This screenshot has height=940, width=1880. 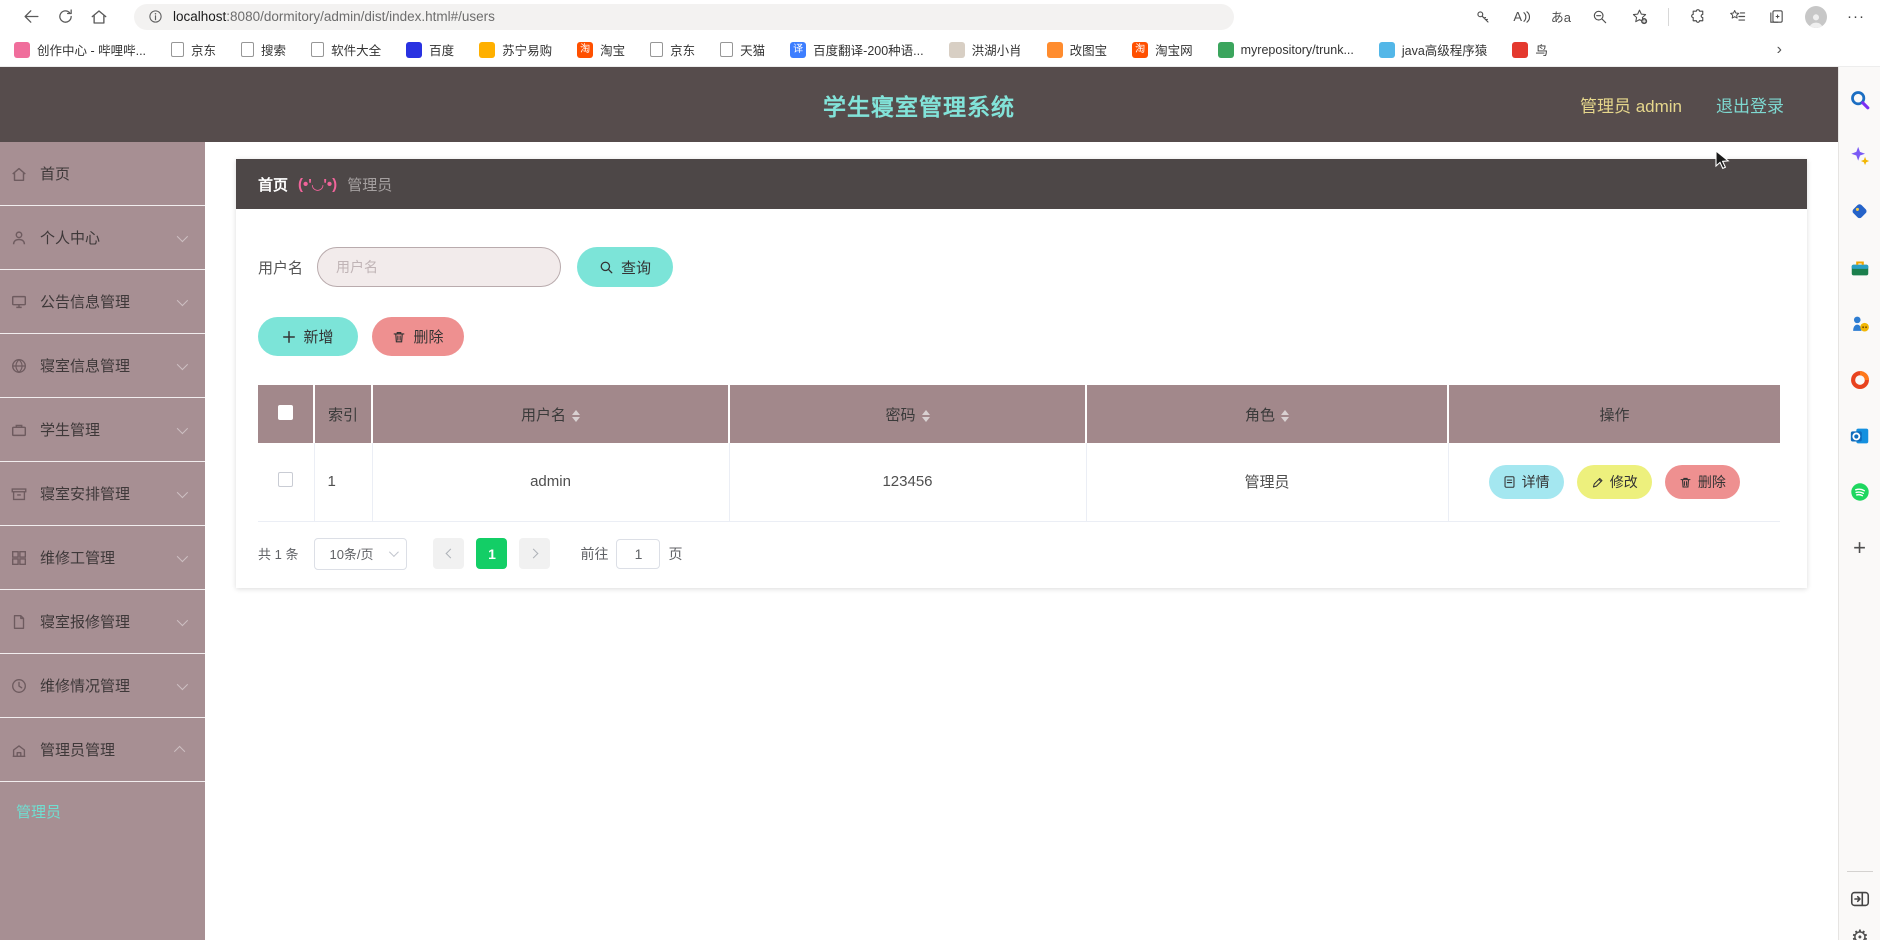 What do you see at coordinates (1860, 268) in the screenshot?
I see `toolbox-icon` at bounding box center [1860, 268].